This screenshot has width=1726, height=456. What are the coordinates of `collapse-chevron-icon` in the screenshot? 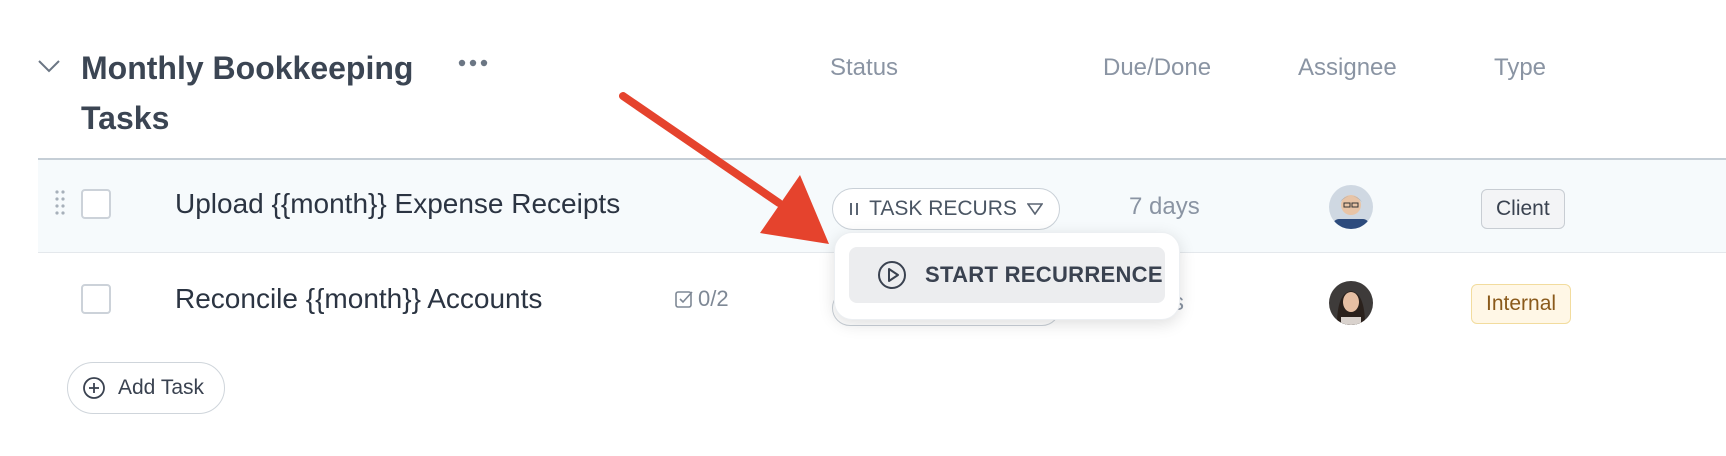 It's located at (49, 66).